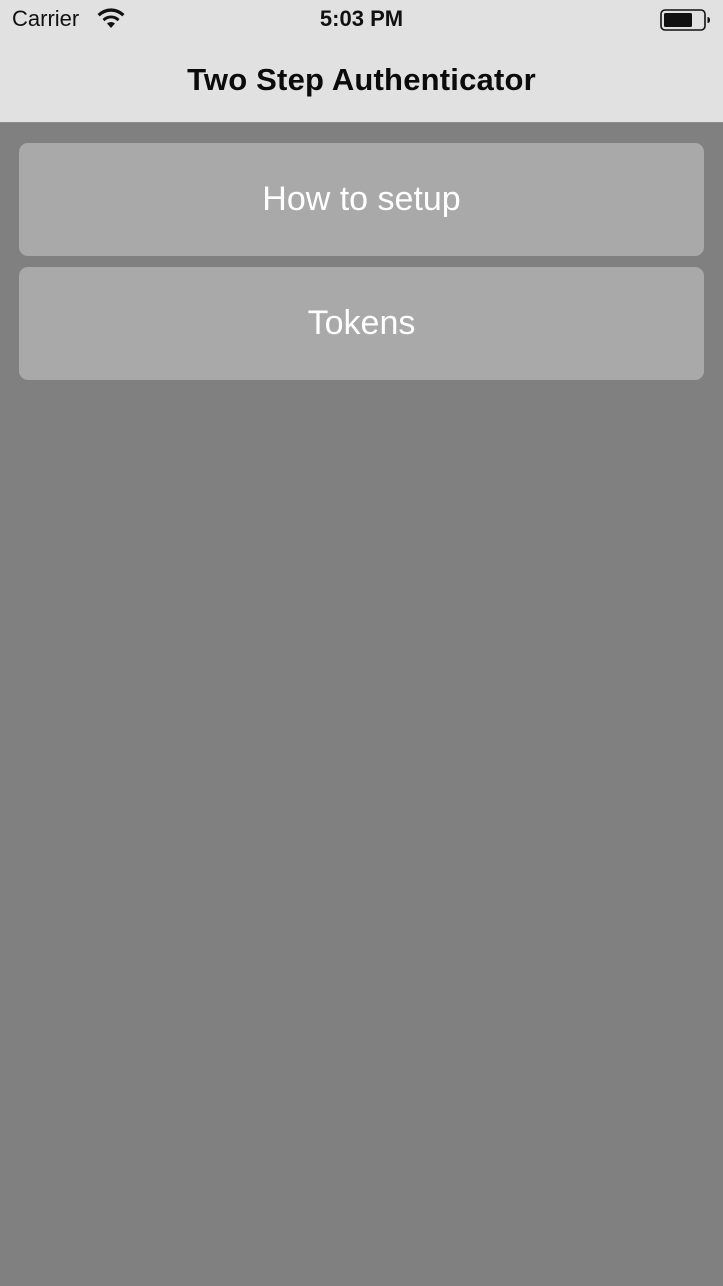  I want to click on navigation-bar: Two Step Authenticator, so click(361, 81).